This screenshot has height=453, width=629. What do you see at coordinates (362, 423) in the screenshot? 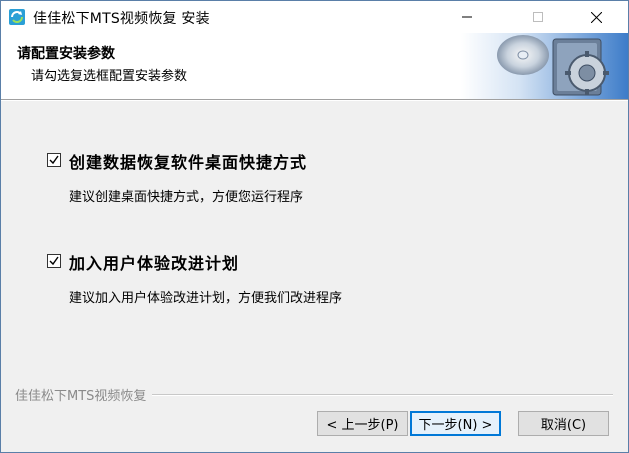
I see `back-button: < 上一步(P)` at bounding box center [362, 423].